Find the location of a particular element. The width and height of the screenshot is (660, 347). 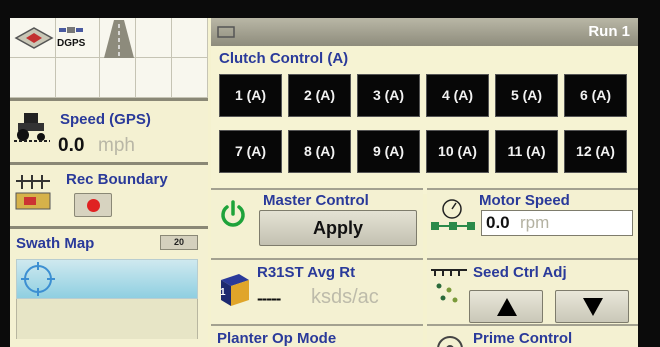

clutch-title: Clutch Control (A) is located at coordinates (284, 58).